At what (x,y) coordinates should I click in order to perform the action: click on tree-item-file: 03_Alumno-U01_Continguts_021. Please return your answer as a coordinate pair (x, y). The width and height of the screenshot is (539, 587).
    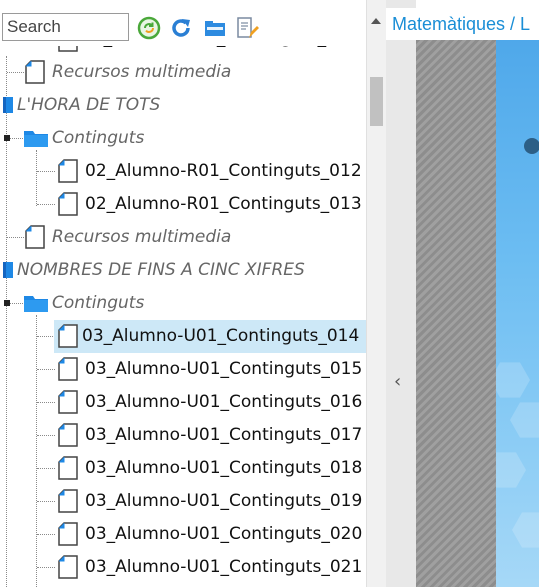
    Looking at the image, I should click on (183, 567).